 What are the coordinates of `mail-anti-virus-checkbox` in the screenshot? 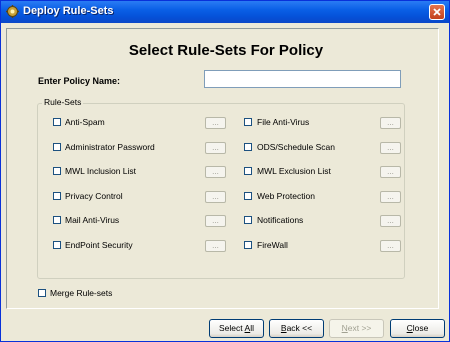 It's located at (57, 220).